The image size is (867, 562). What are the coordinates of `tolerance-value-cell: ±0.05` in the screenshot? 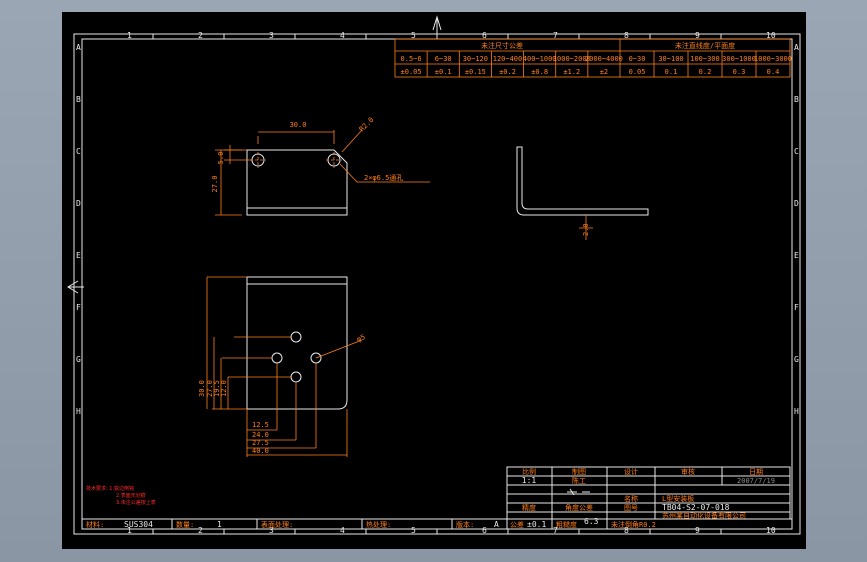 It's located at (411, 72).